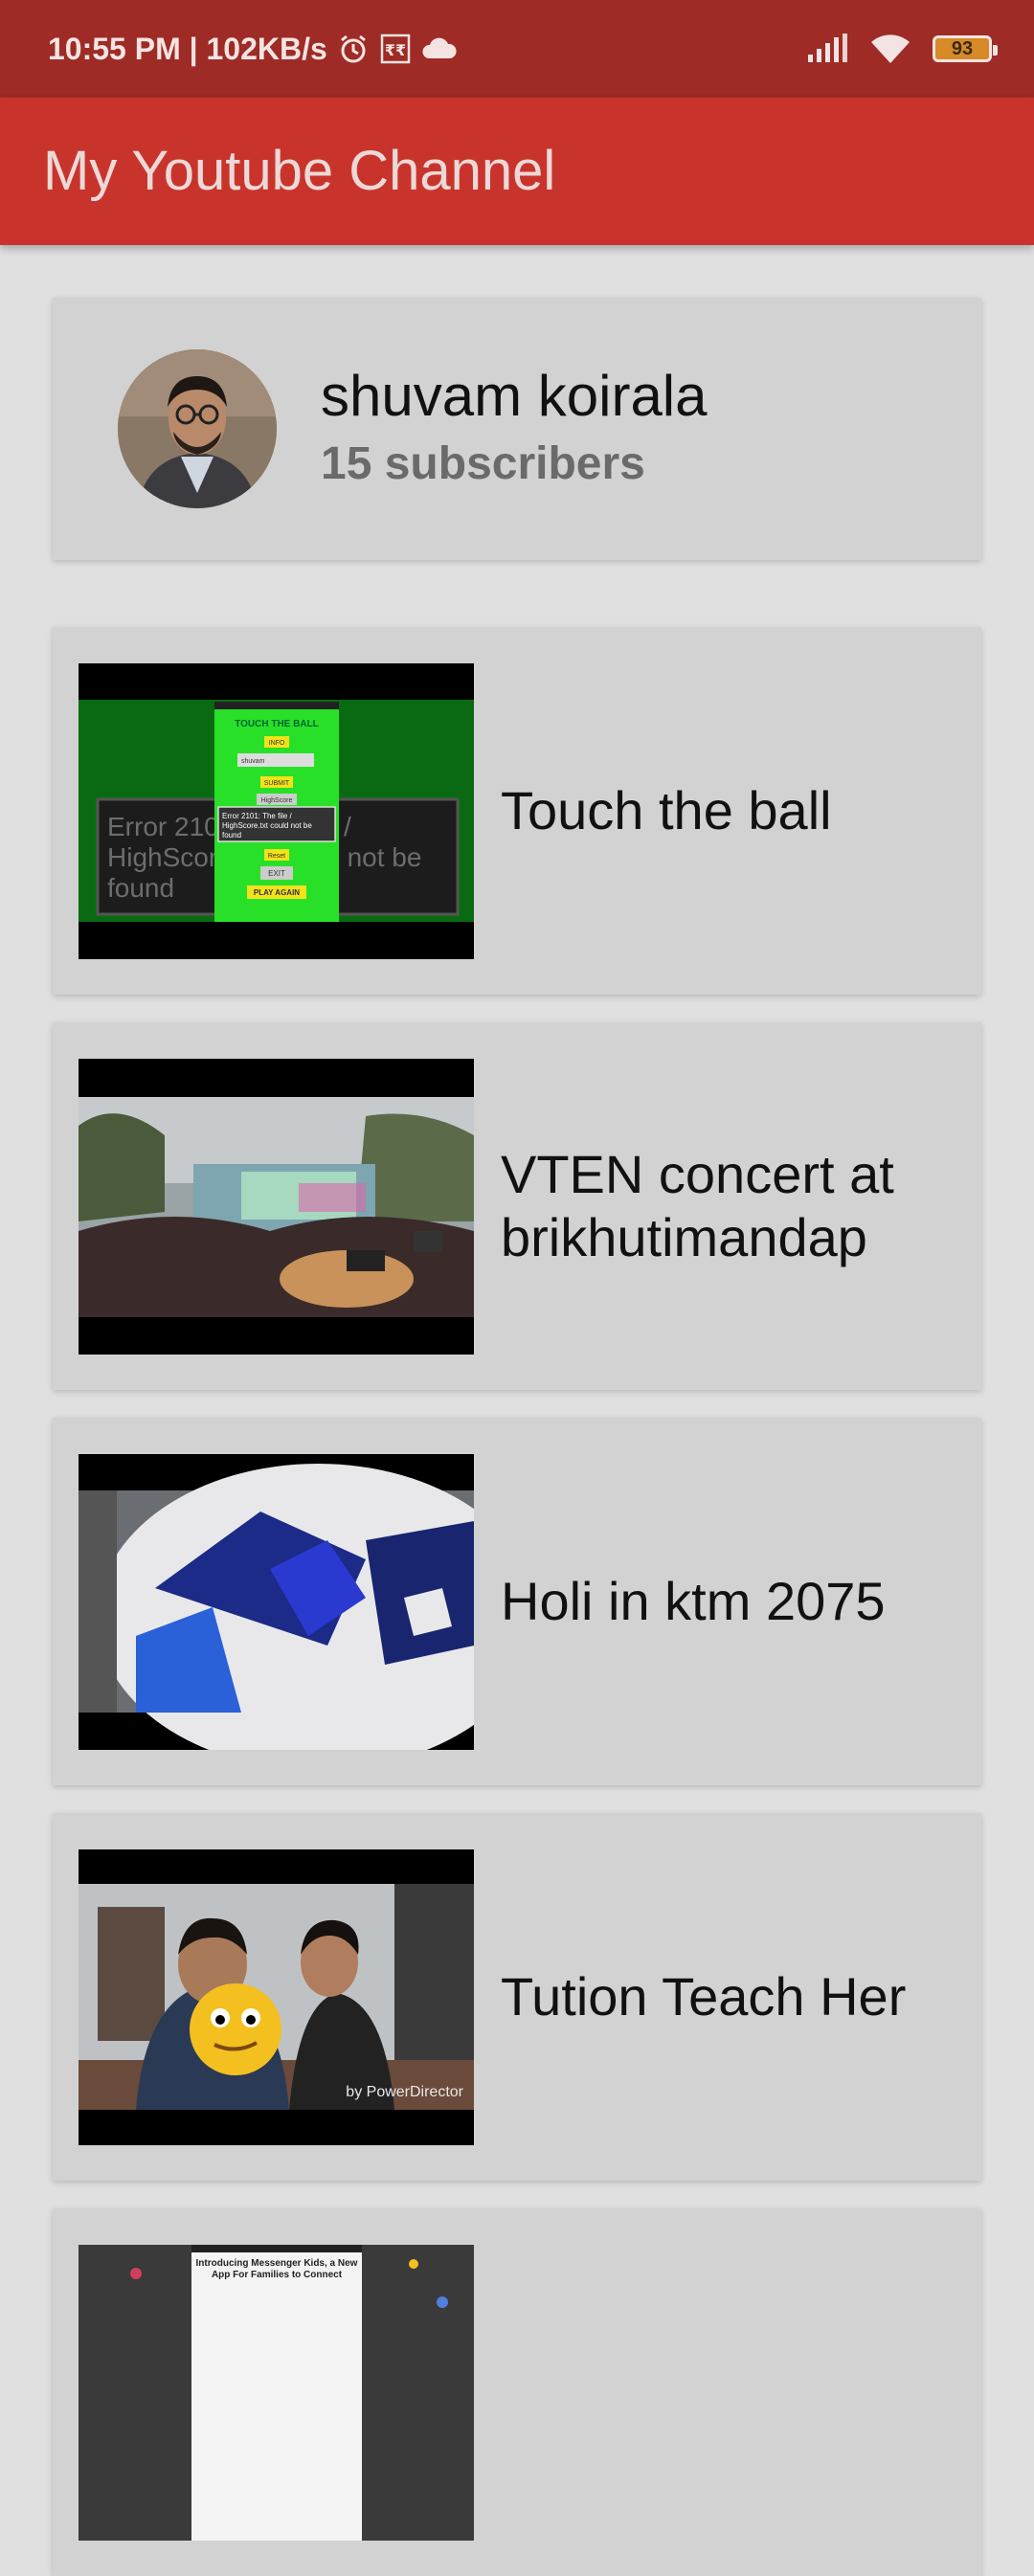 This screenshot has width=1034, height=2576. Describe the element at coordinates (277, 892) in the screenshot. I see `thumb-play-again: PLAY AGAIN` at that location.